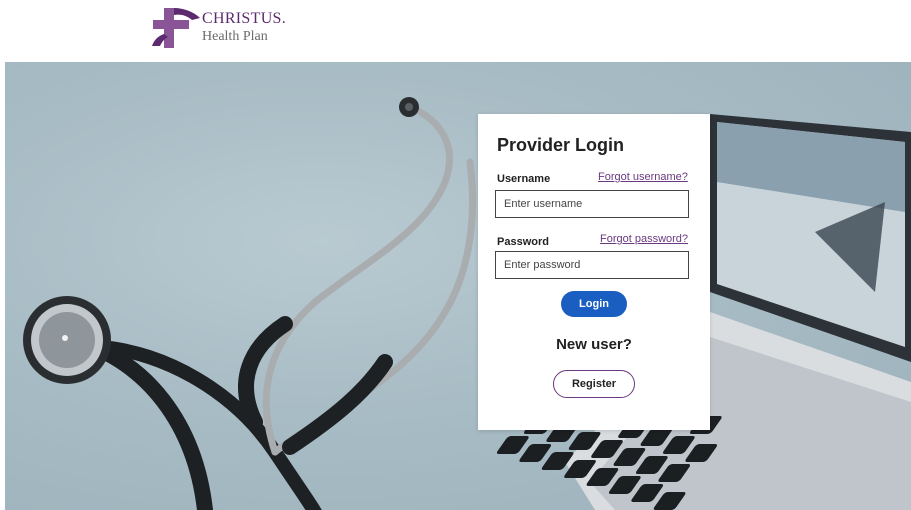 The width and height of the screenshot is (911, 510). I want to click on password-input, so click(592, 265).